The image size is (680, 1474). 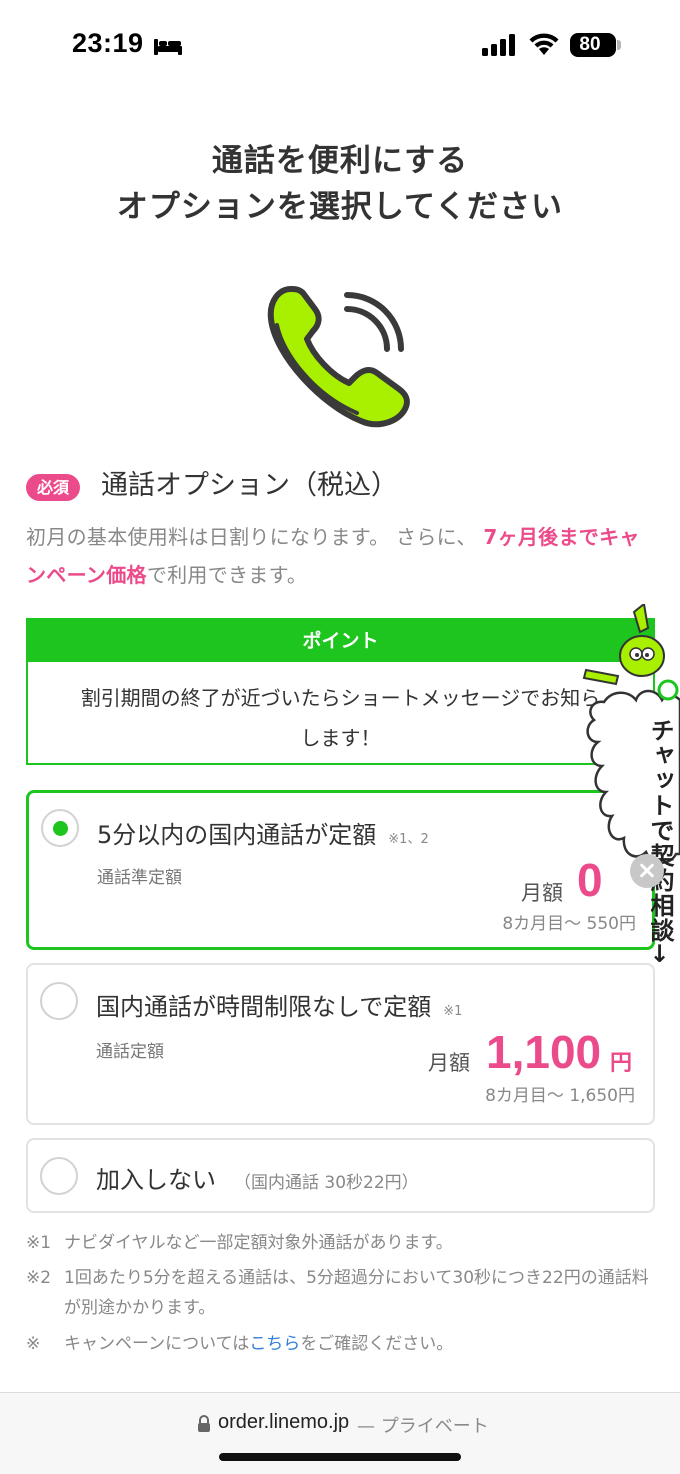 I want to click on chat-close-icon, so click(x=647, y=871).